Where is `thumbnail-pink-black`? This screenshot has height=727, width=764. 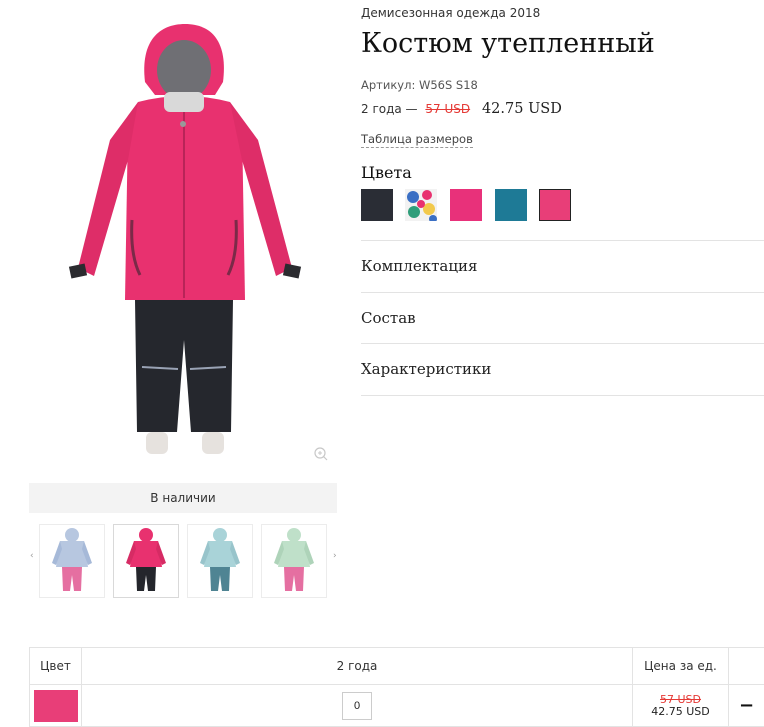 thumbnail-pink-black is located at coordinates (146, 561).